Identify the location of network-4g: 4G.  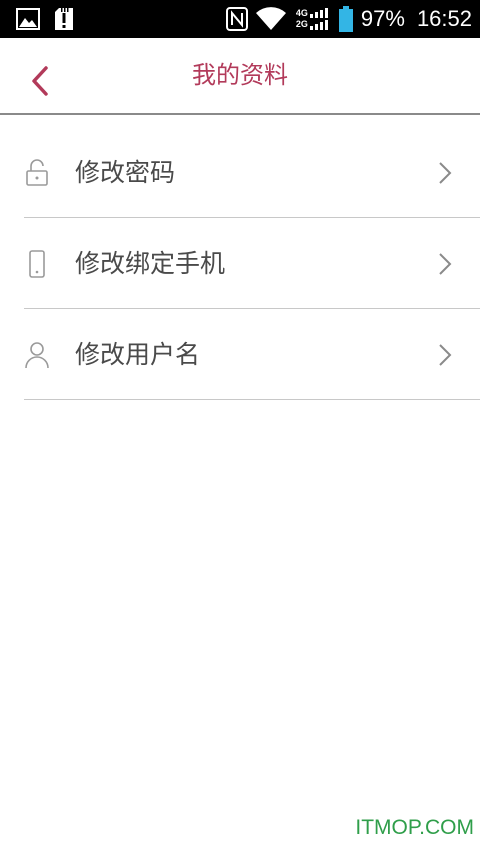
(301, 13).